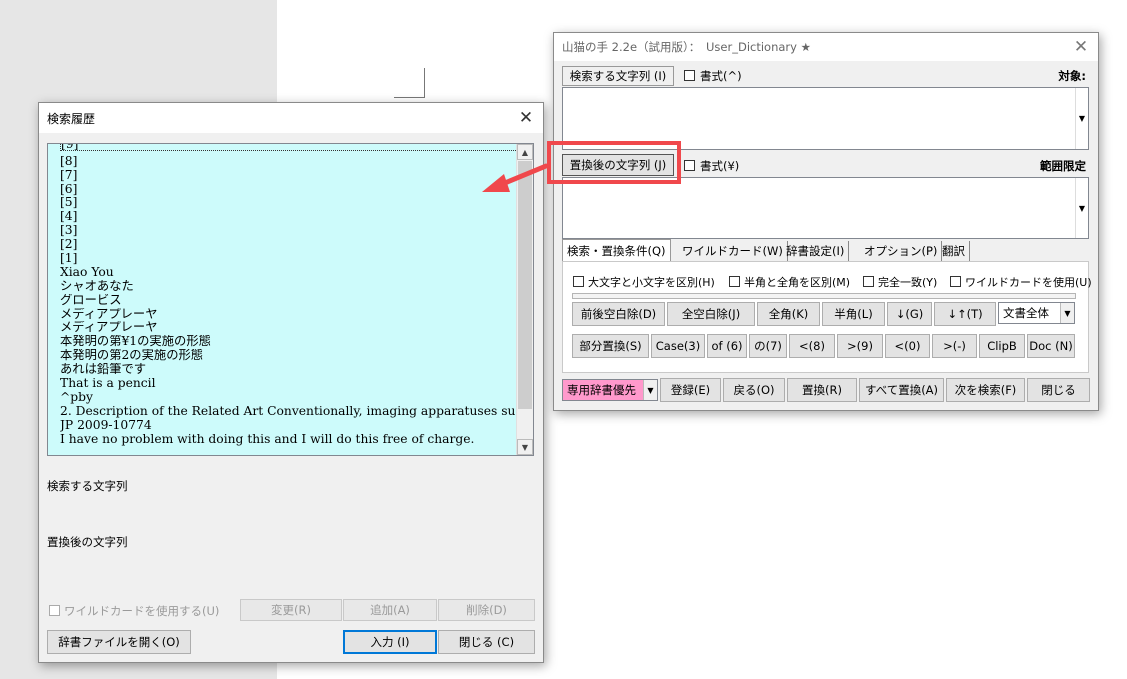  I want to click on tab-translate: 翻訳, so click(954, 251).